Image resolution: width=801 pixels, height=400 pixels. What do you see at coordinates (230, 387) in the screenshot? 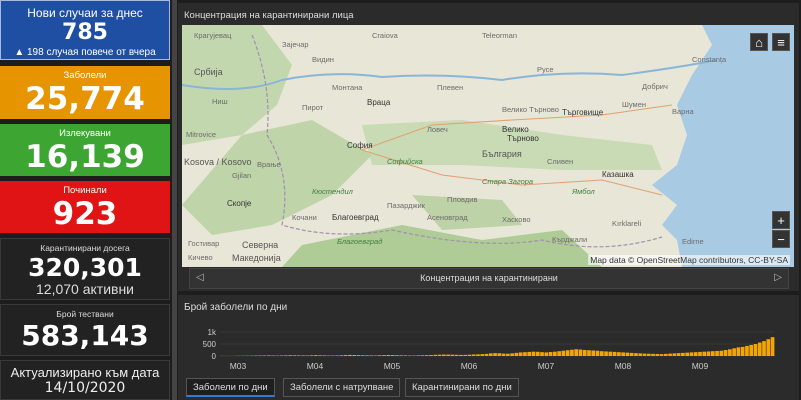
I see `tab-daily-cases: Заболели по дни` at bounding box center [230, 387].